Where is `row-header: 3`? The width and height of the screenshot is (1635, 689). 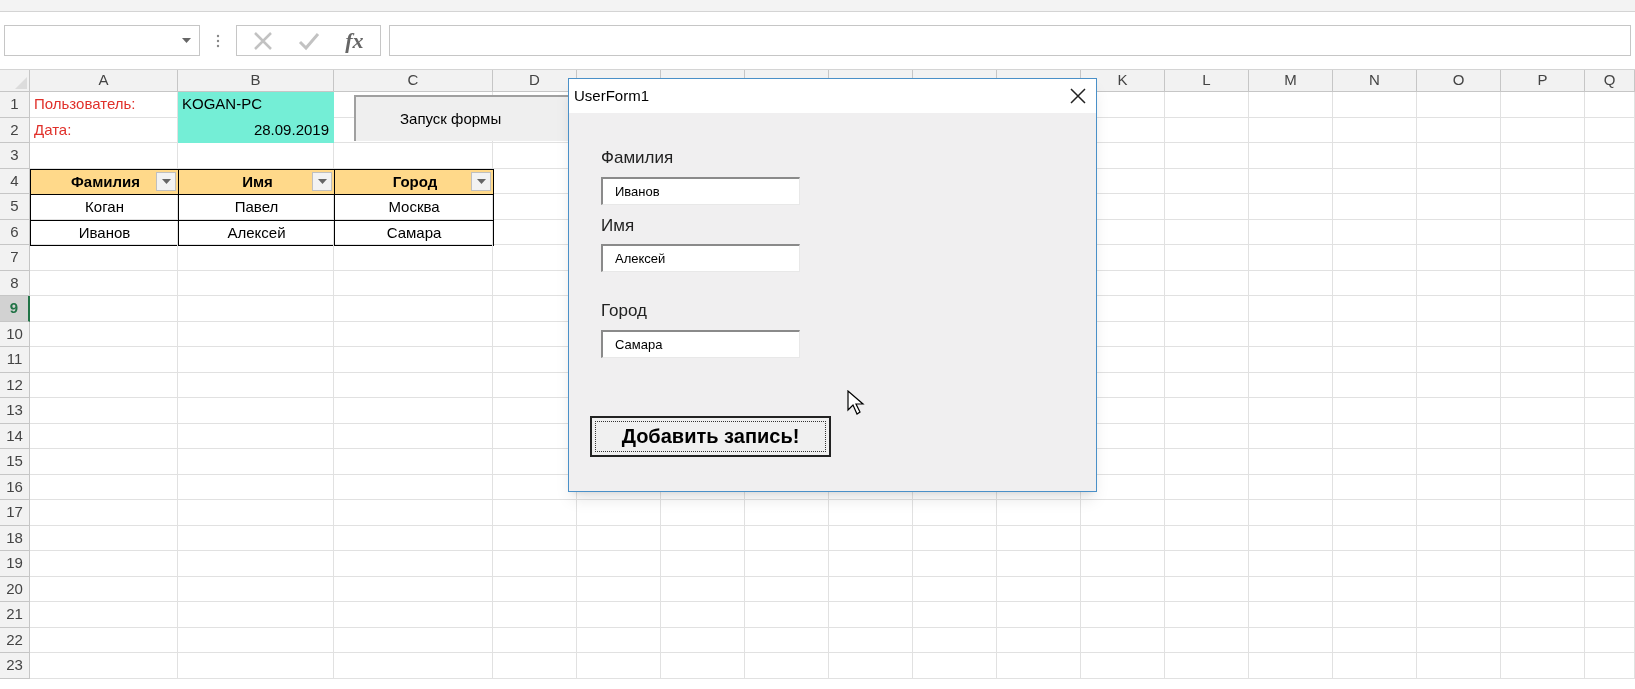 row-header: 3 is located at coordinates (15, 156).